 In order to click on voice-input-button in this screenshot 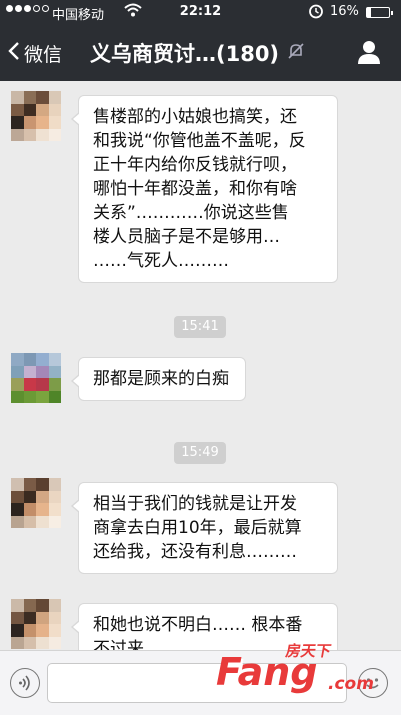, I will do `click(25, 683)`.